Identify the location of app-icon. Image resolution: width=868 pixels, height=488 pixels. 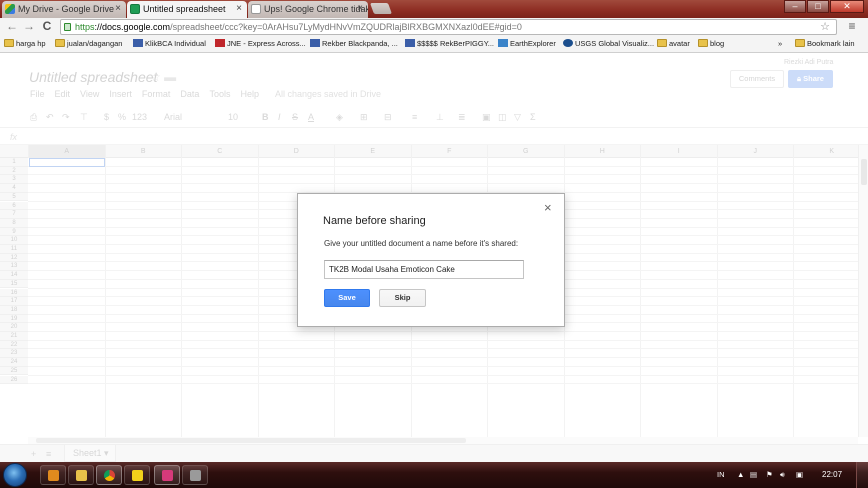
(195, 475).